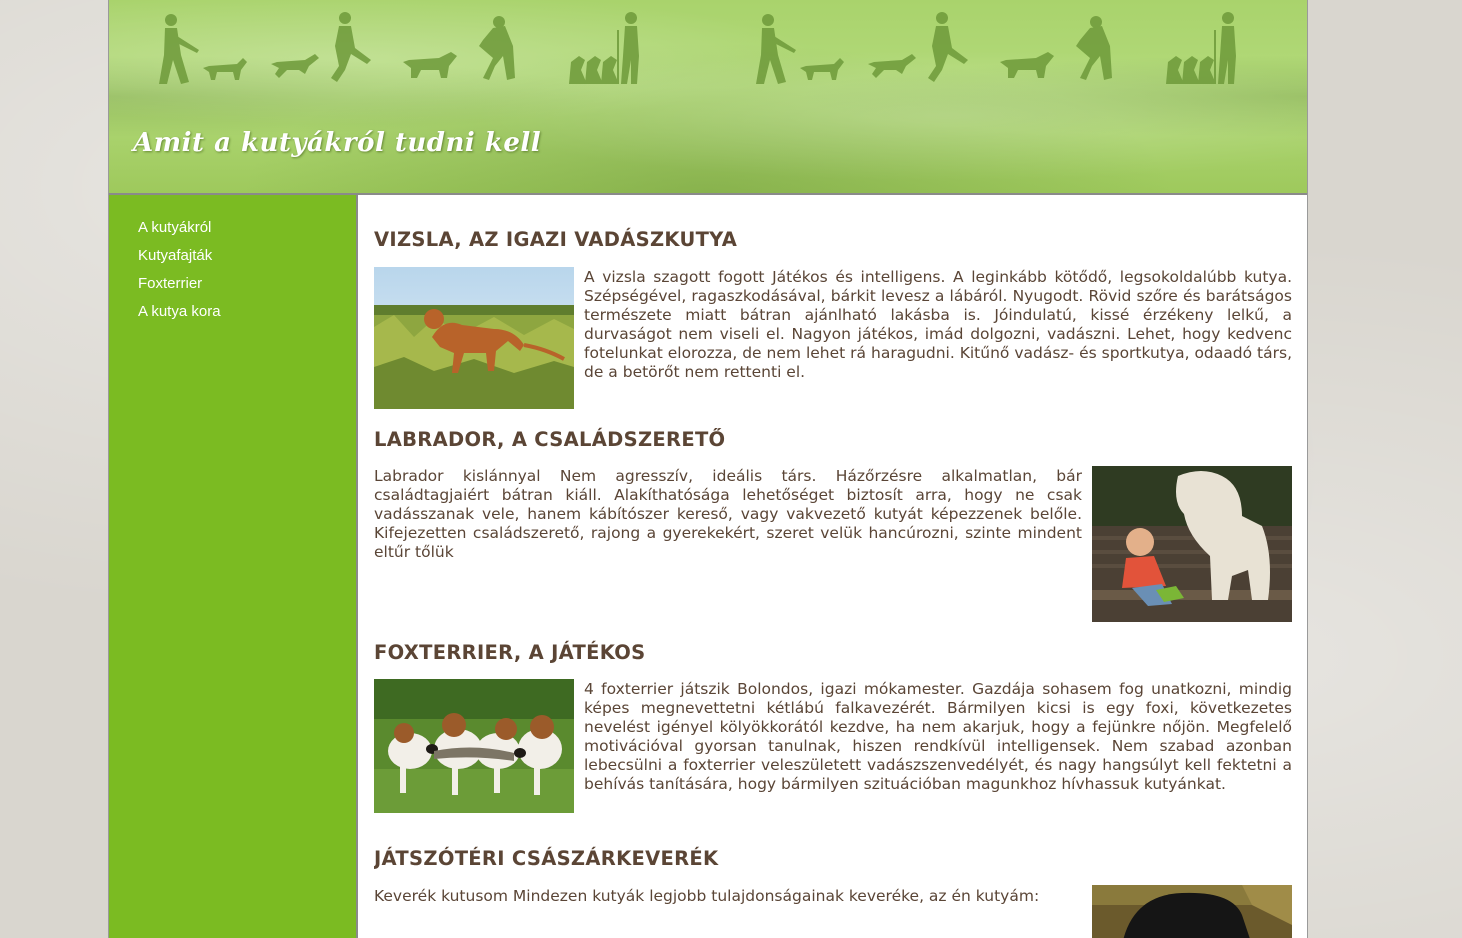  I want to click on nav-item: Kutyafajták, so click(247, 255).